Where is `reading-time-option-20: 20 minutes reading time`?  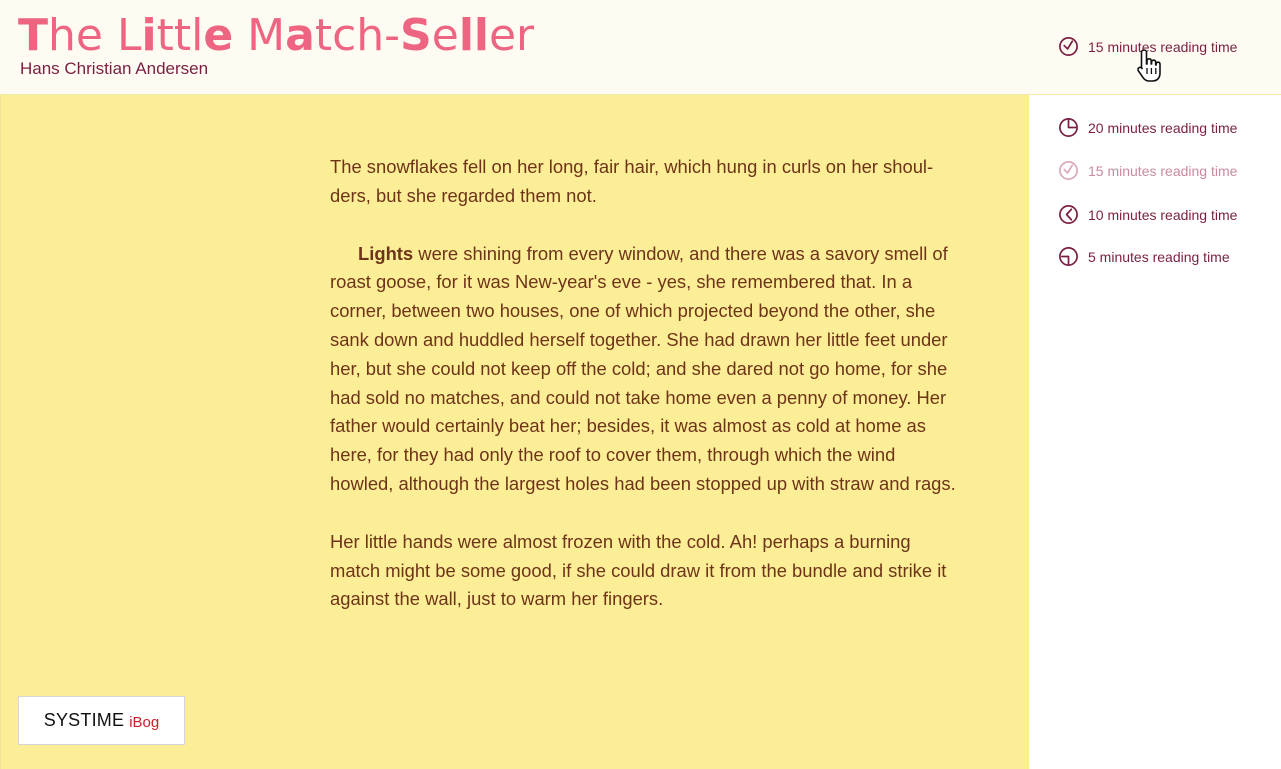
reading-time-option-20: 20 minutes reading time is located at coordinates (1147, 127).